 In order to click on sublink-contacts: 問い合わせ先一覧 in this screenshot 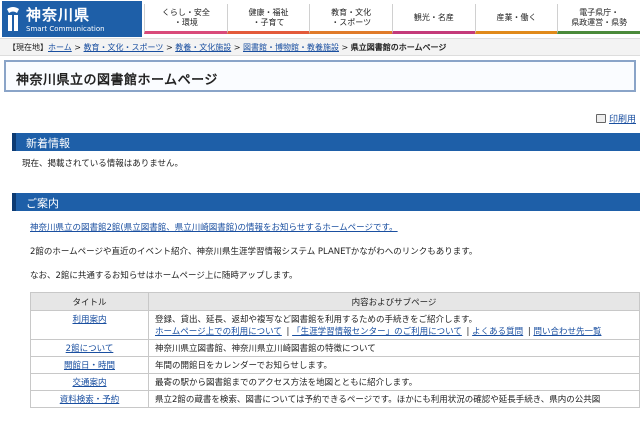, I will do `click(567, 332)`.